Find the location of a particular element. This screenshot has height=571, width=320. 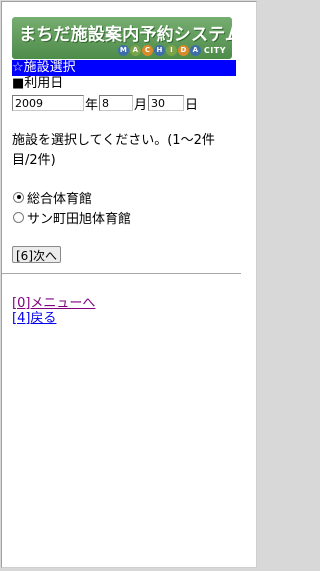

site-logo: まちだ施設案内予約システム M A C H I D A CITY is located at coordinates (122, 38).